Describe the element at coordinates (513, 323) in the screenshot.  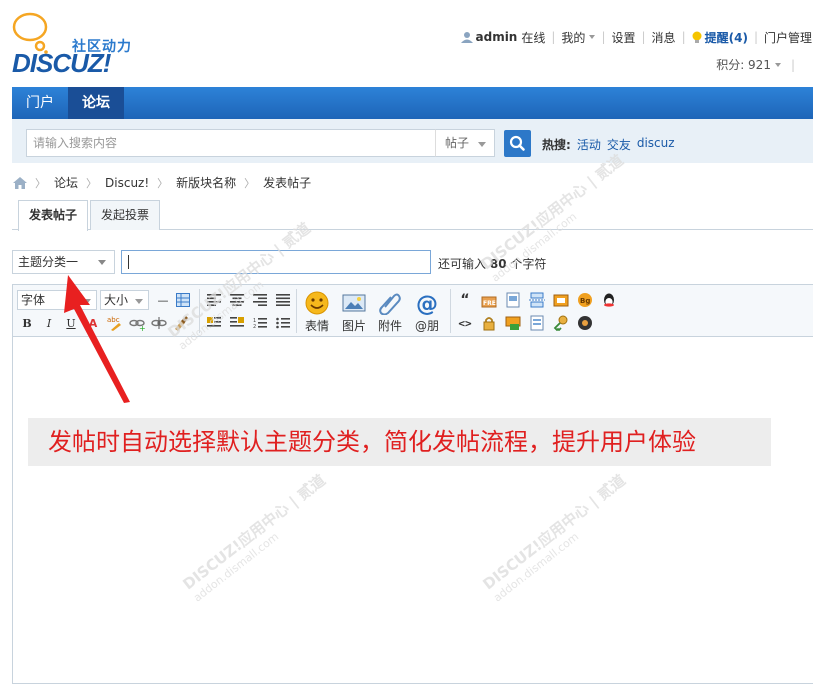
I see `password-icon` at that location.